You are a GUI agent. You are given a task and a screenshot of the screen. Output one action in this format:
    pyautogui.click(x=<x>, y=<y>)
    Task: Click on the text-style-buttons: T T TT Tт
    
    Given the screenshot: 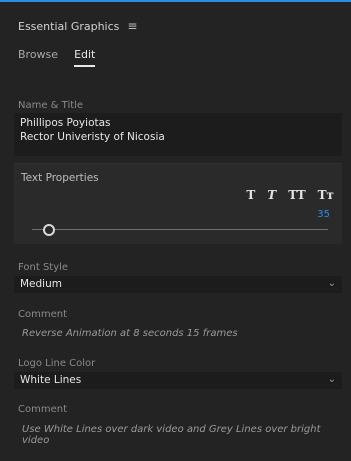 What is the action you would take?
    pyautogui.click(x=290, y=195)
    